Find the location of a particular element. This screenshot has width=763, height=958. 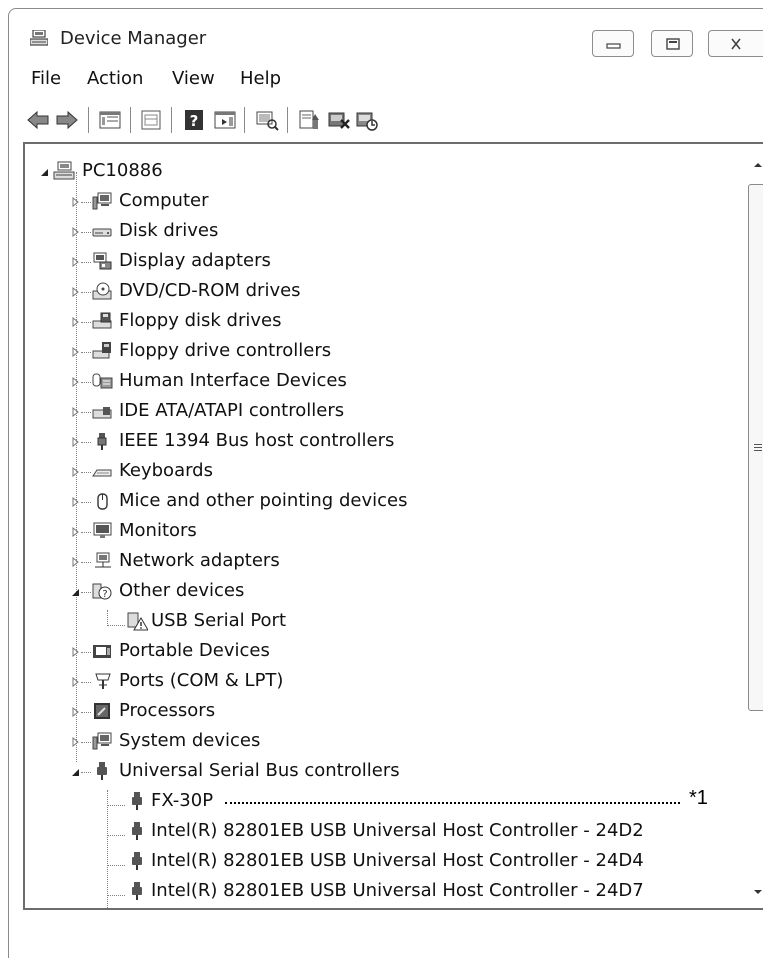

scroll-down-icon is located at coordinates (757, 892).